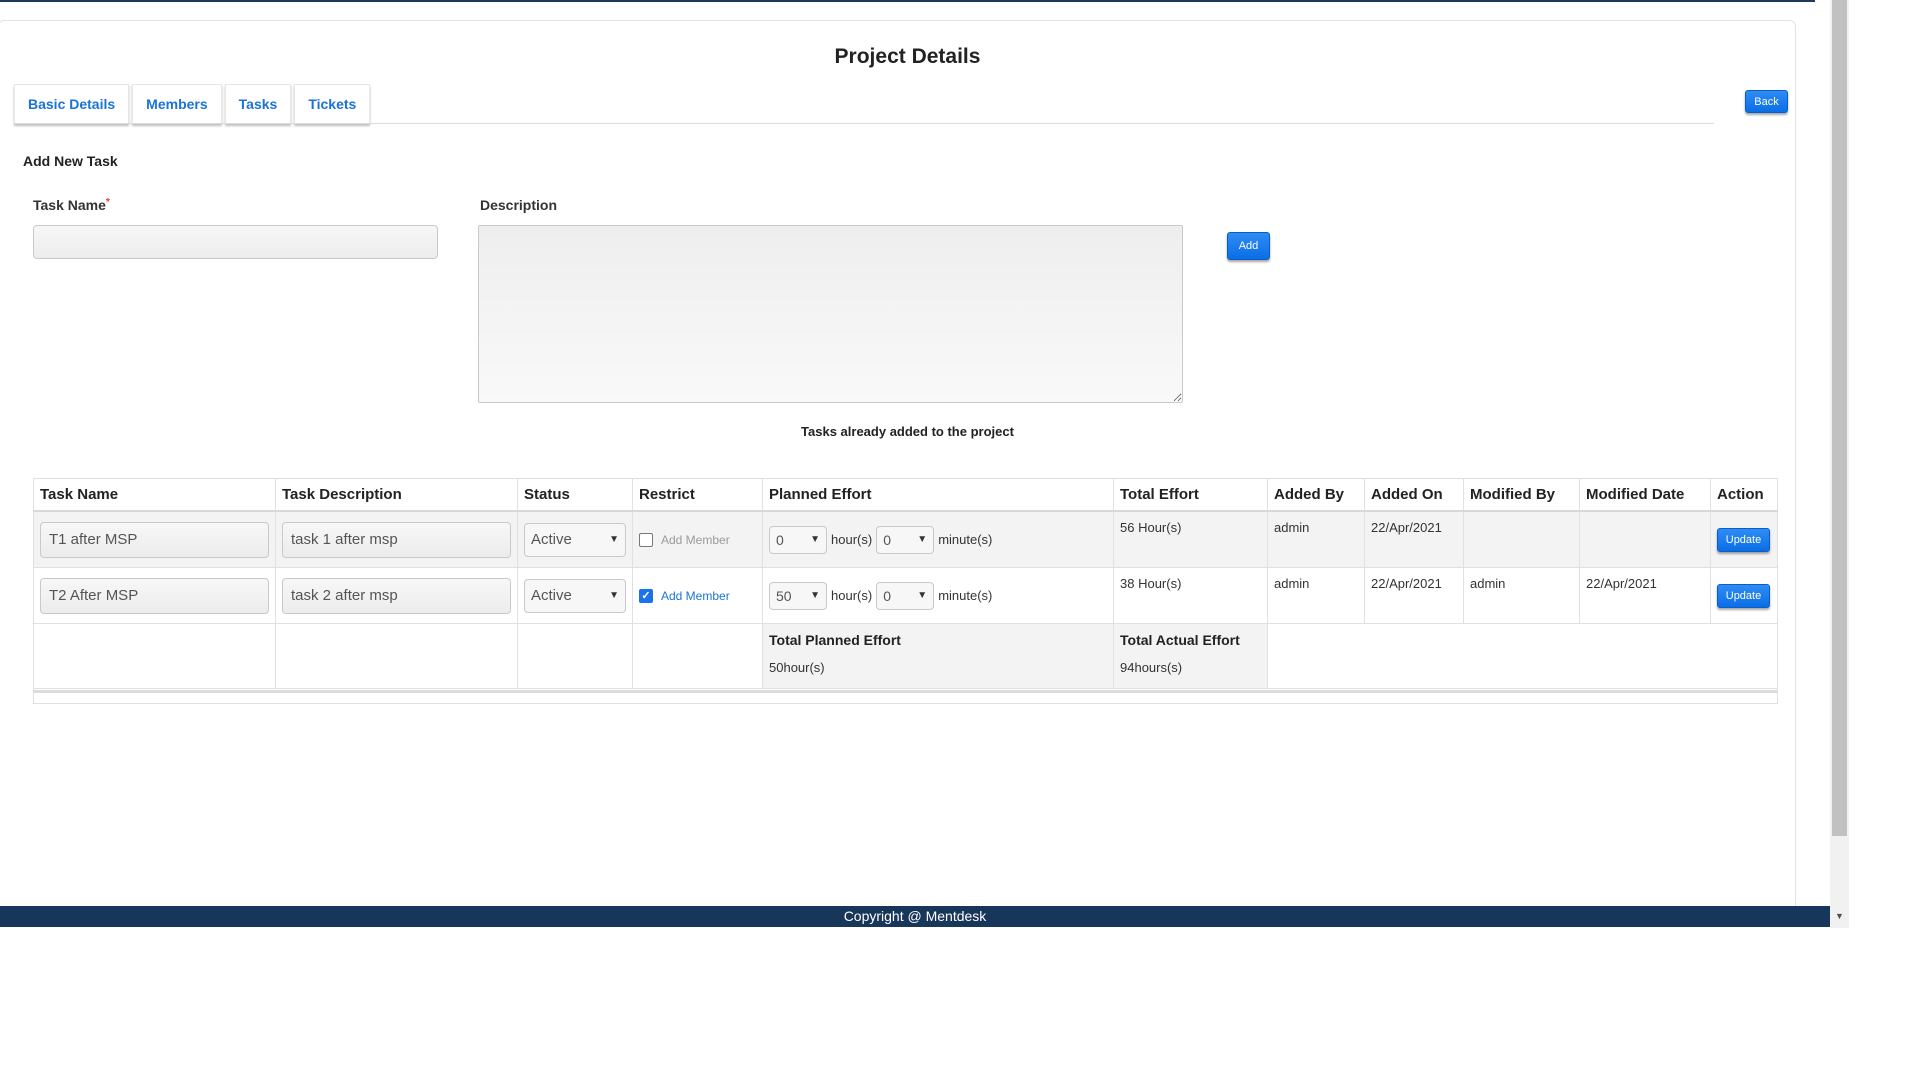 The height and width of the screenshot is (1080, 1920). Describe the element at coordinates (519, 205) in the screenshot. I see `description-label: Description` at that location.